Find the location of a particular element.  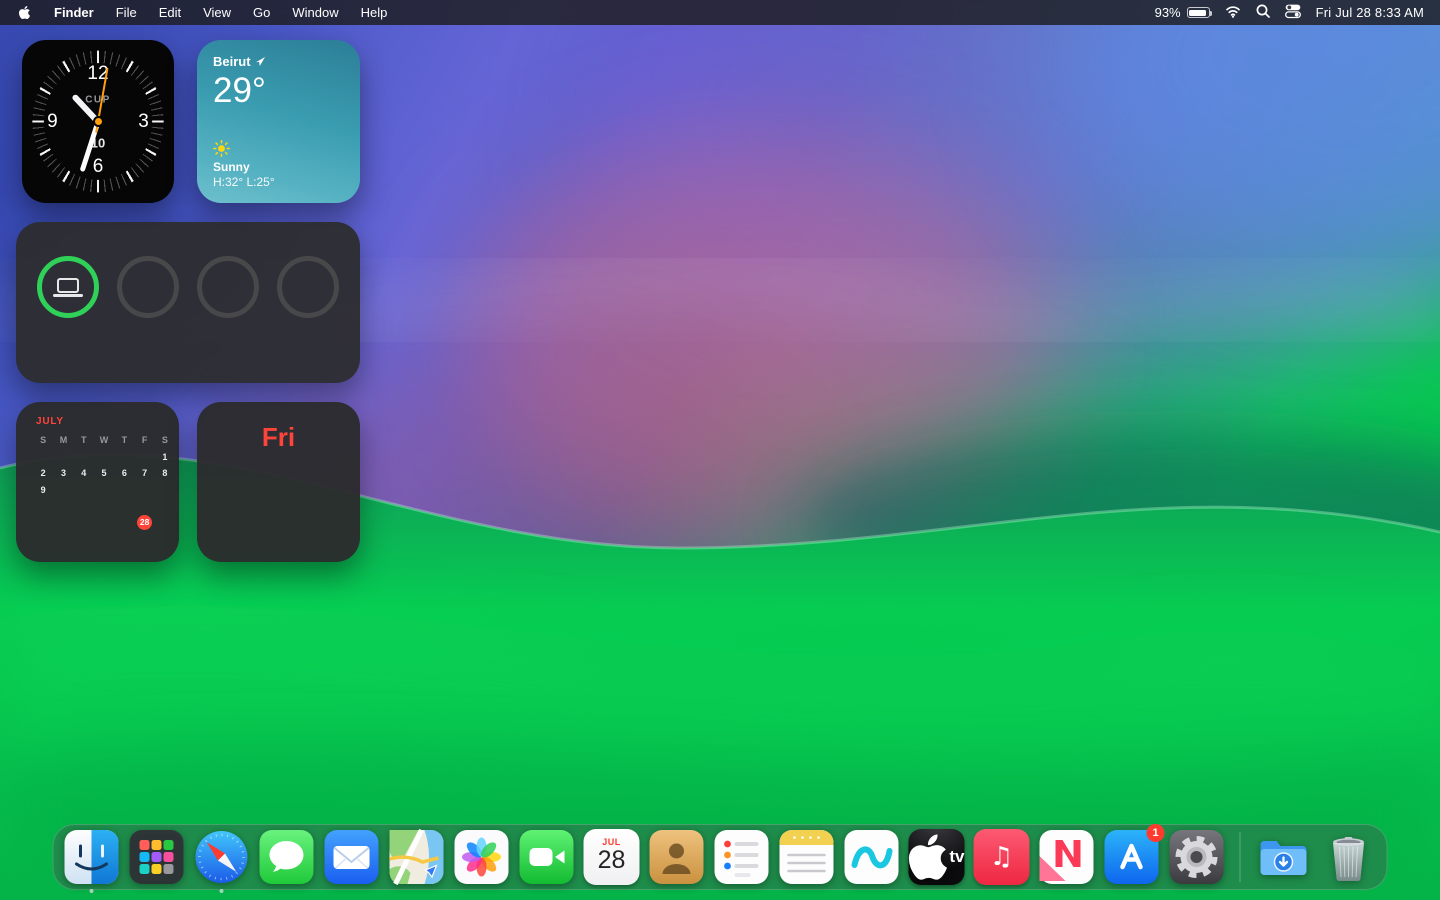

menu-item-view: View is located at coordinates (217, 12).